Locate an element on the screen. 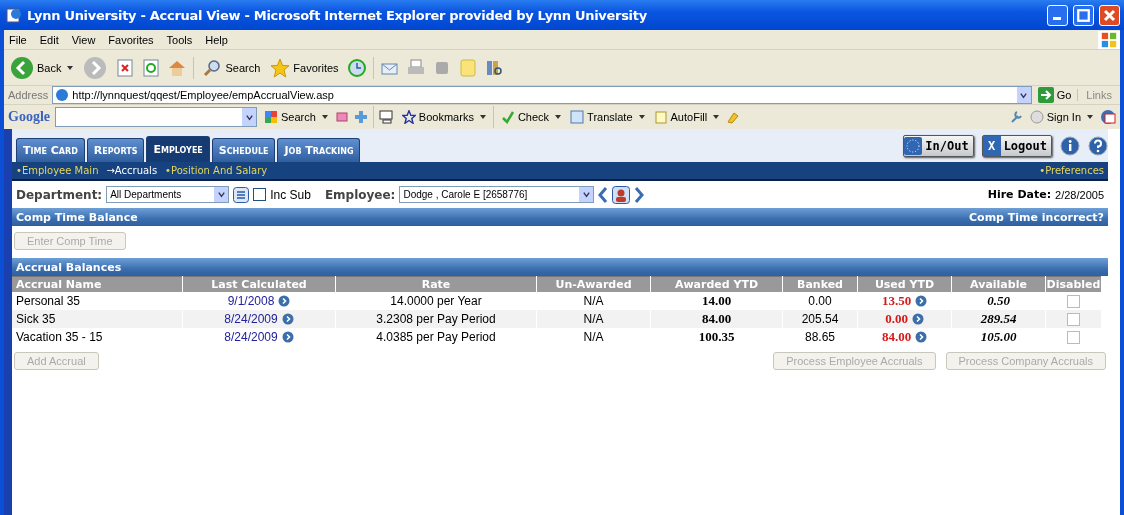  tab: Employee is located at coordinates (178, 149).